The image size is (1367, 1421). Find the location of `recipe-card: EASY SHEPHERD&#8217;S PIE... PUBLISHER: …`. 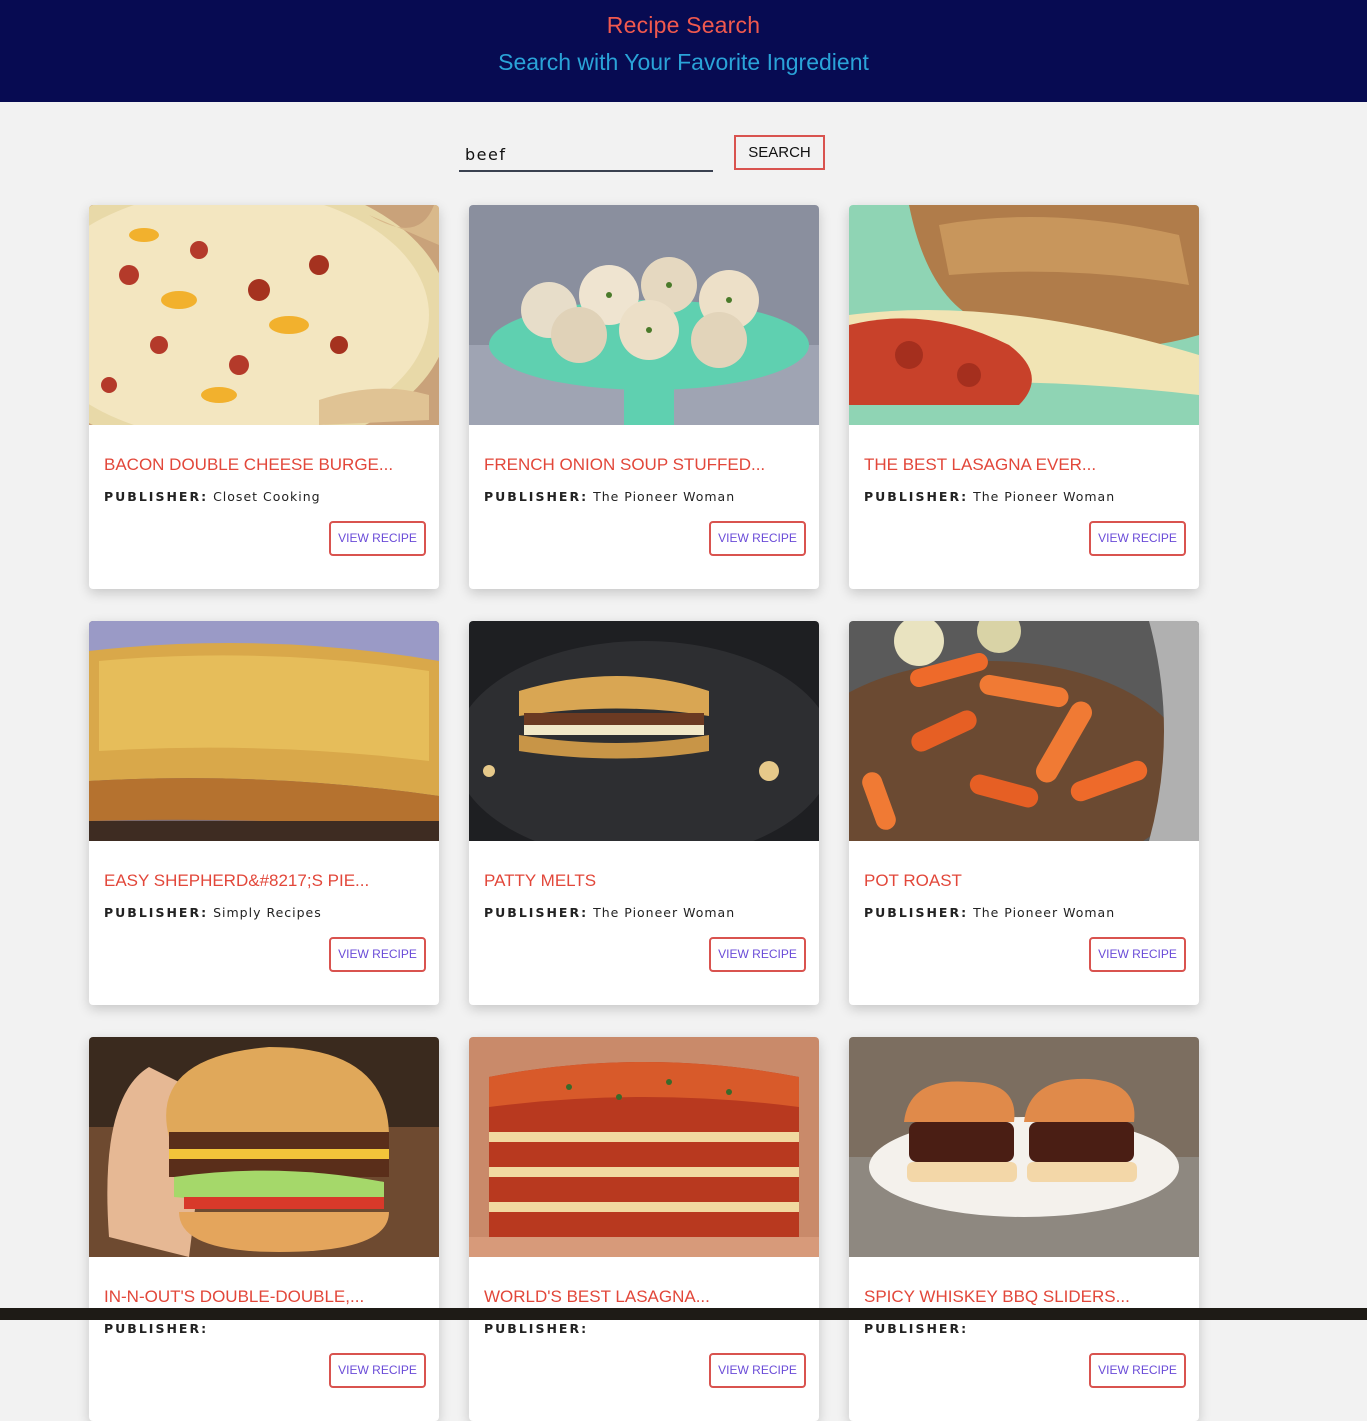

recipe-card: EASY SHEPHERD&#8217;S PIE... PUBLISHER: … is located at coordinates (264, 813).